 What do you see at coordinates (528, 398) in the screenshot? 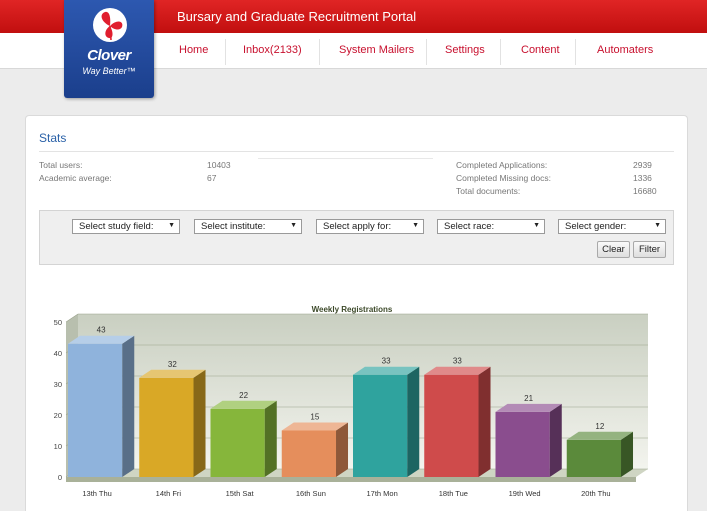
I see `bar-value-label: 21` at bounding box center [528, 398].